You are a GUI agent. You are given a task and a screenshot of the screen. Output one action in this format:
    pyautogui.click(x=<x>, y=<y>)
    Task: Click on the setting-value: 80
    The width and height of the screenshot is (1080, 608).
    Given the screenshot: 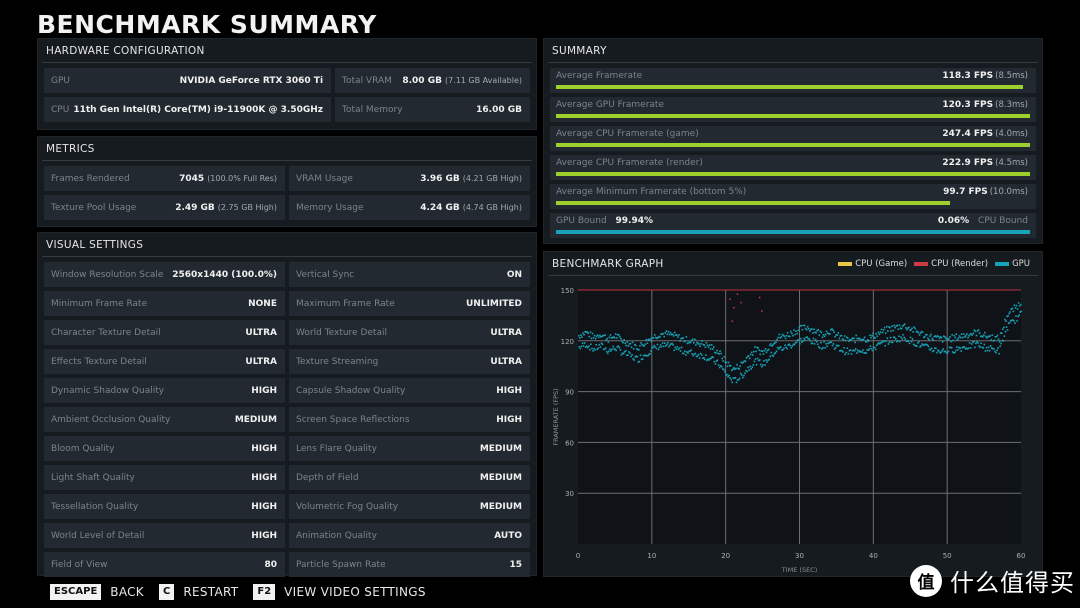 What is the action you would take?
    pyautogui.click(x=270, y=565)
    